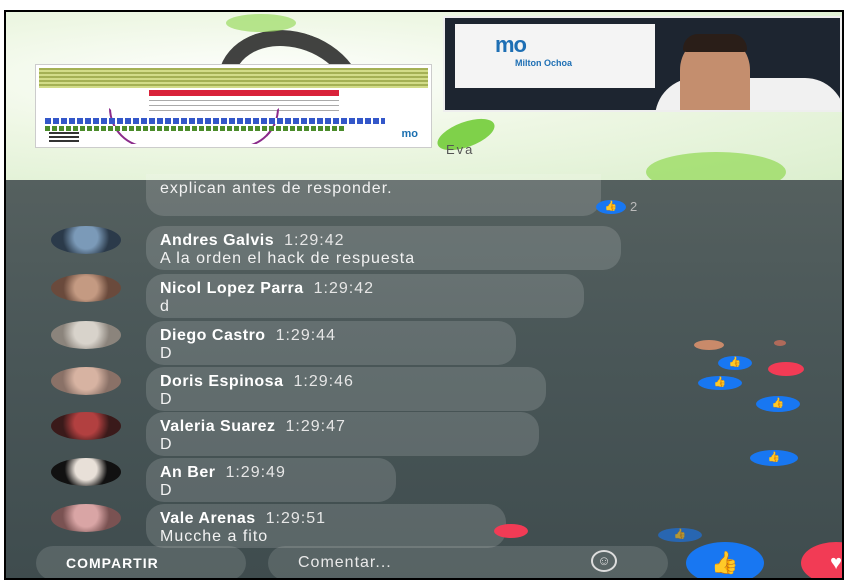  Describe the element at coordinates (233, 78) in the screenshot. I see `slide-question-text` at that location.